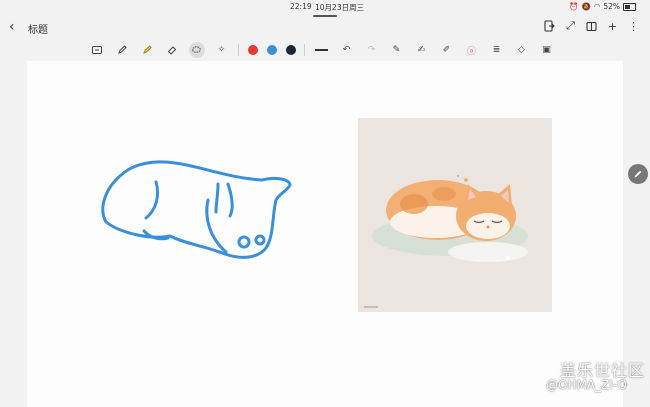 Image resolution: width=650 pixels, height=407 pixels. Describe the element at coordinates (586, 385) in the screenshot. I see `watermark-handle: @OHMA_ZI-O` at that location.